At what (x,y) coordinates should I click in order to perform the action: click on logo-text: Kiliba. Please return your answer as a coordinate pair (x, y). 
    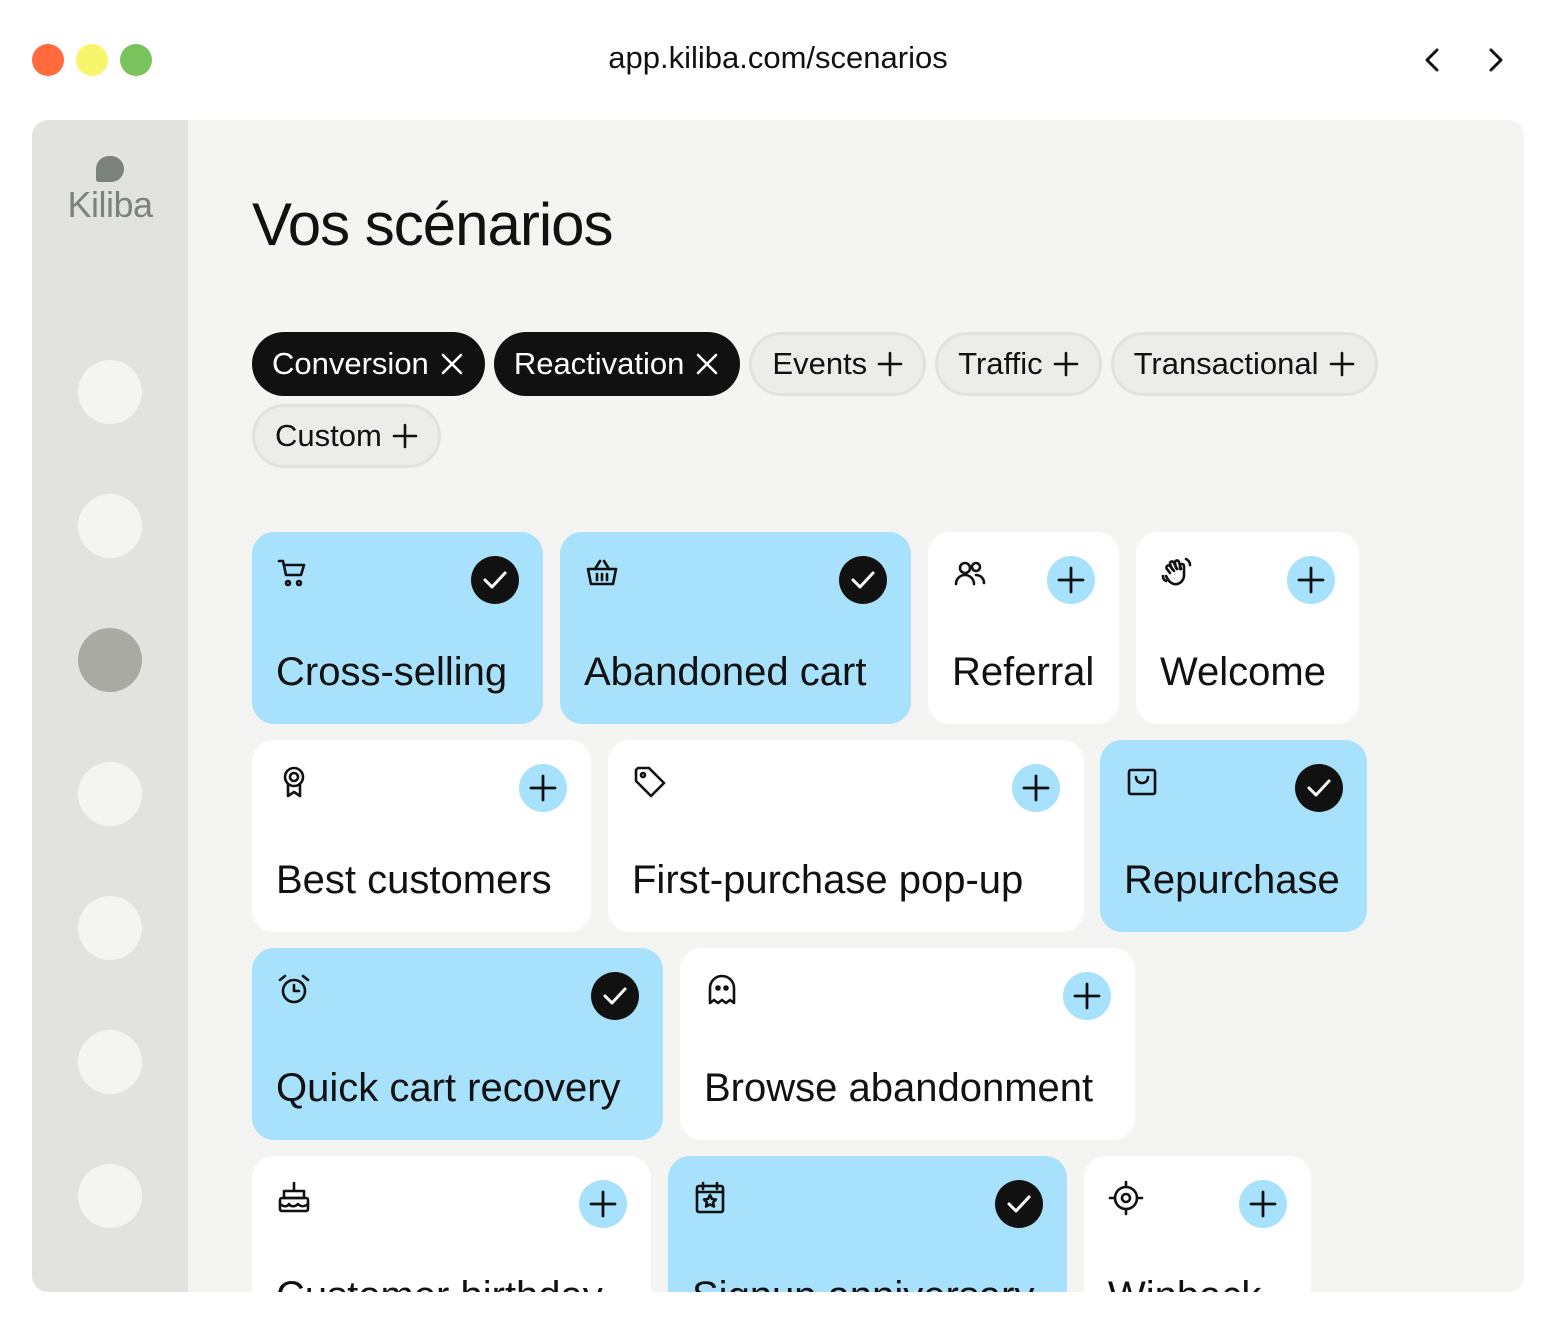
    Looking at the image, I should click on (110, 204).